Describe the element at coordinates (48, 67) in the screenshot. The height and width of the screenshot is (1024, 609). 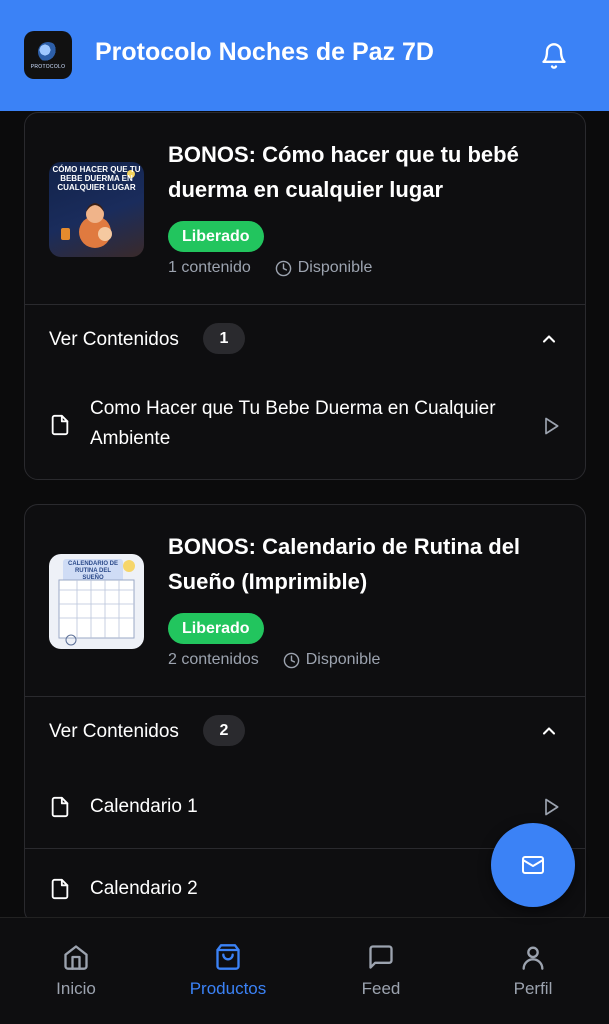
I see `logo-text: PROTOCOLO` at that location.